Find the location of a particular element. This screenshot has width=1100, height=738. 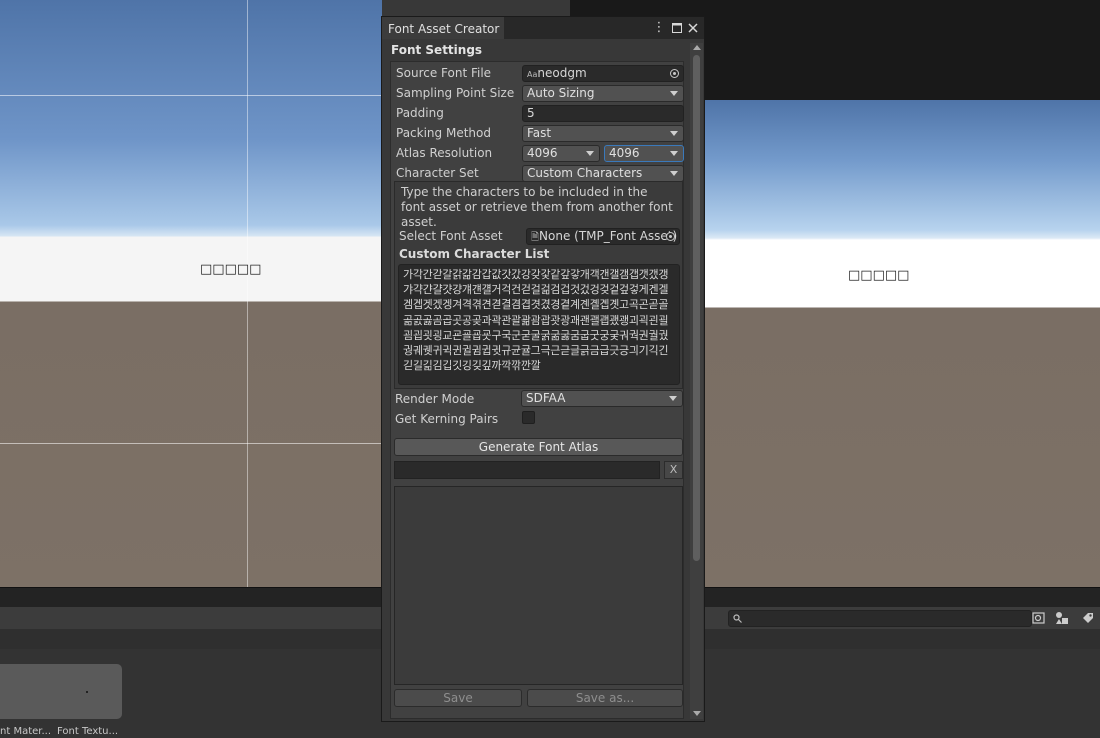

atlas-height-value: 4096 is located at coordinates (624, 153).